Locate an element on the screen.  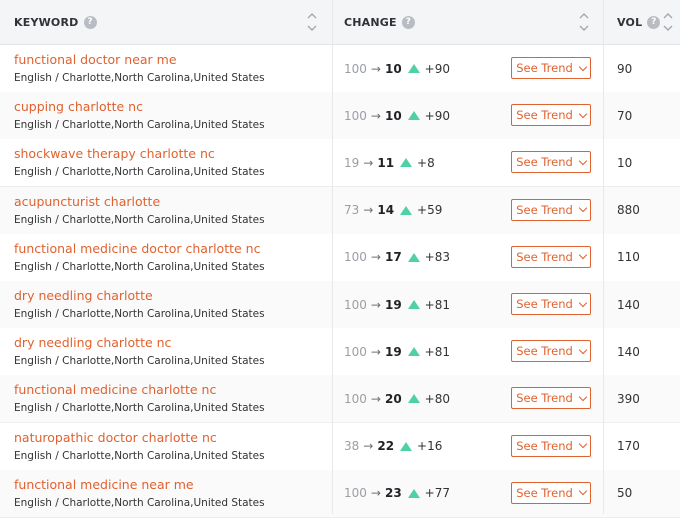
rank-delta: +16 is located at coordinates (430, 446).